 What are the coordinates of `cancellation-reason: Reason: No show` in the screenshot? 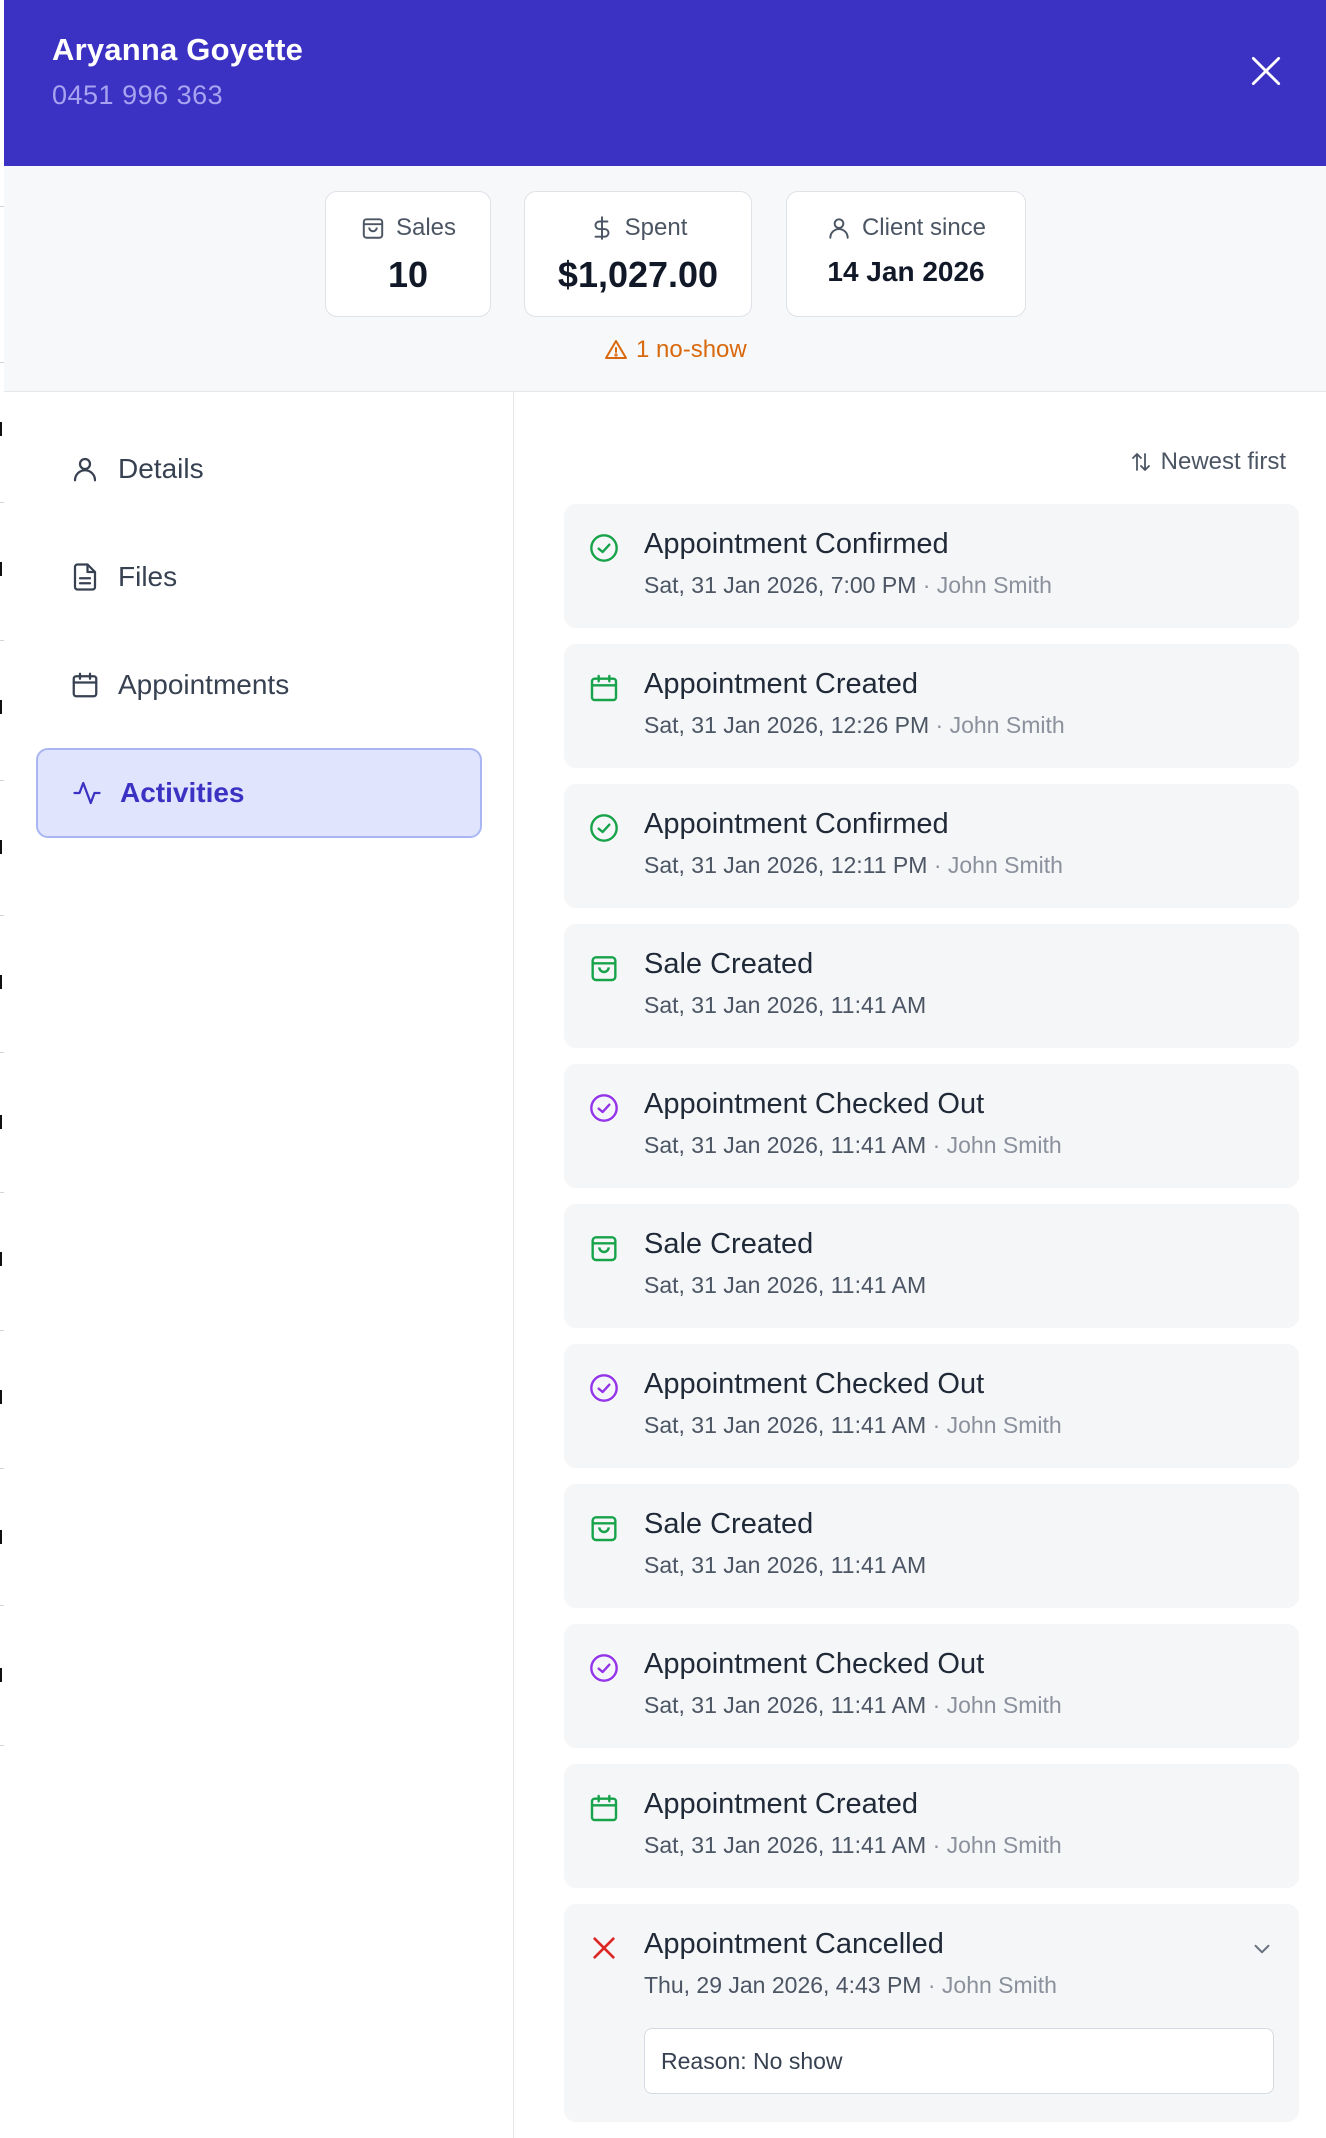 It's located at (959, 2061).